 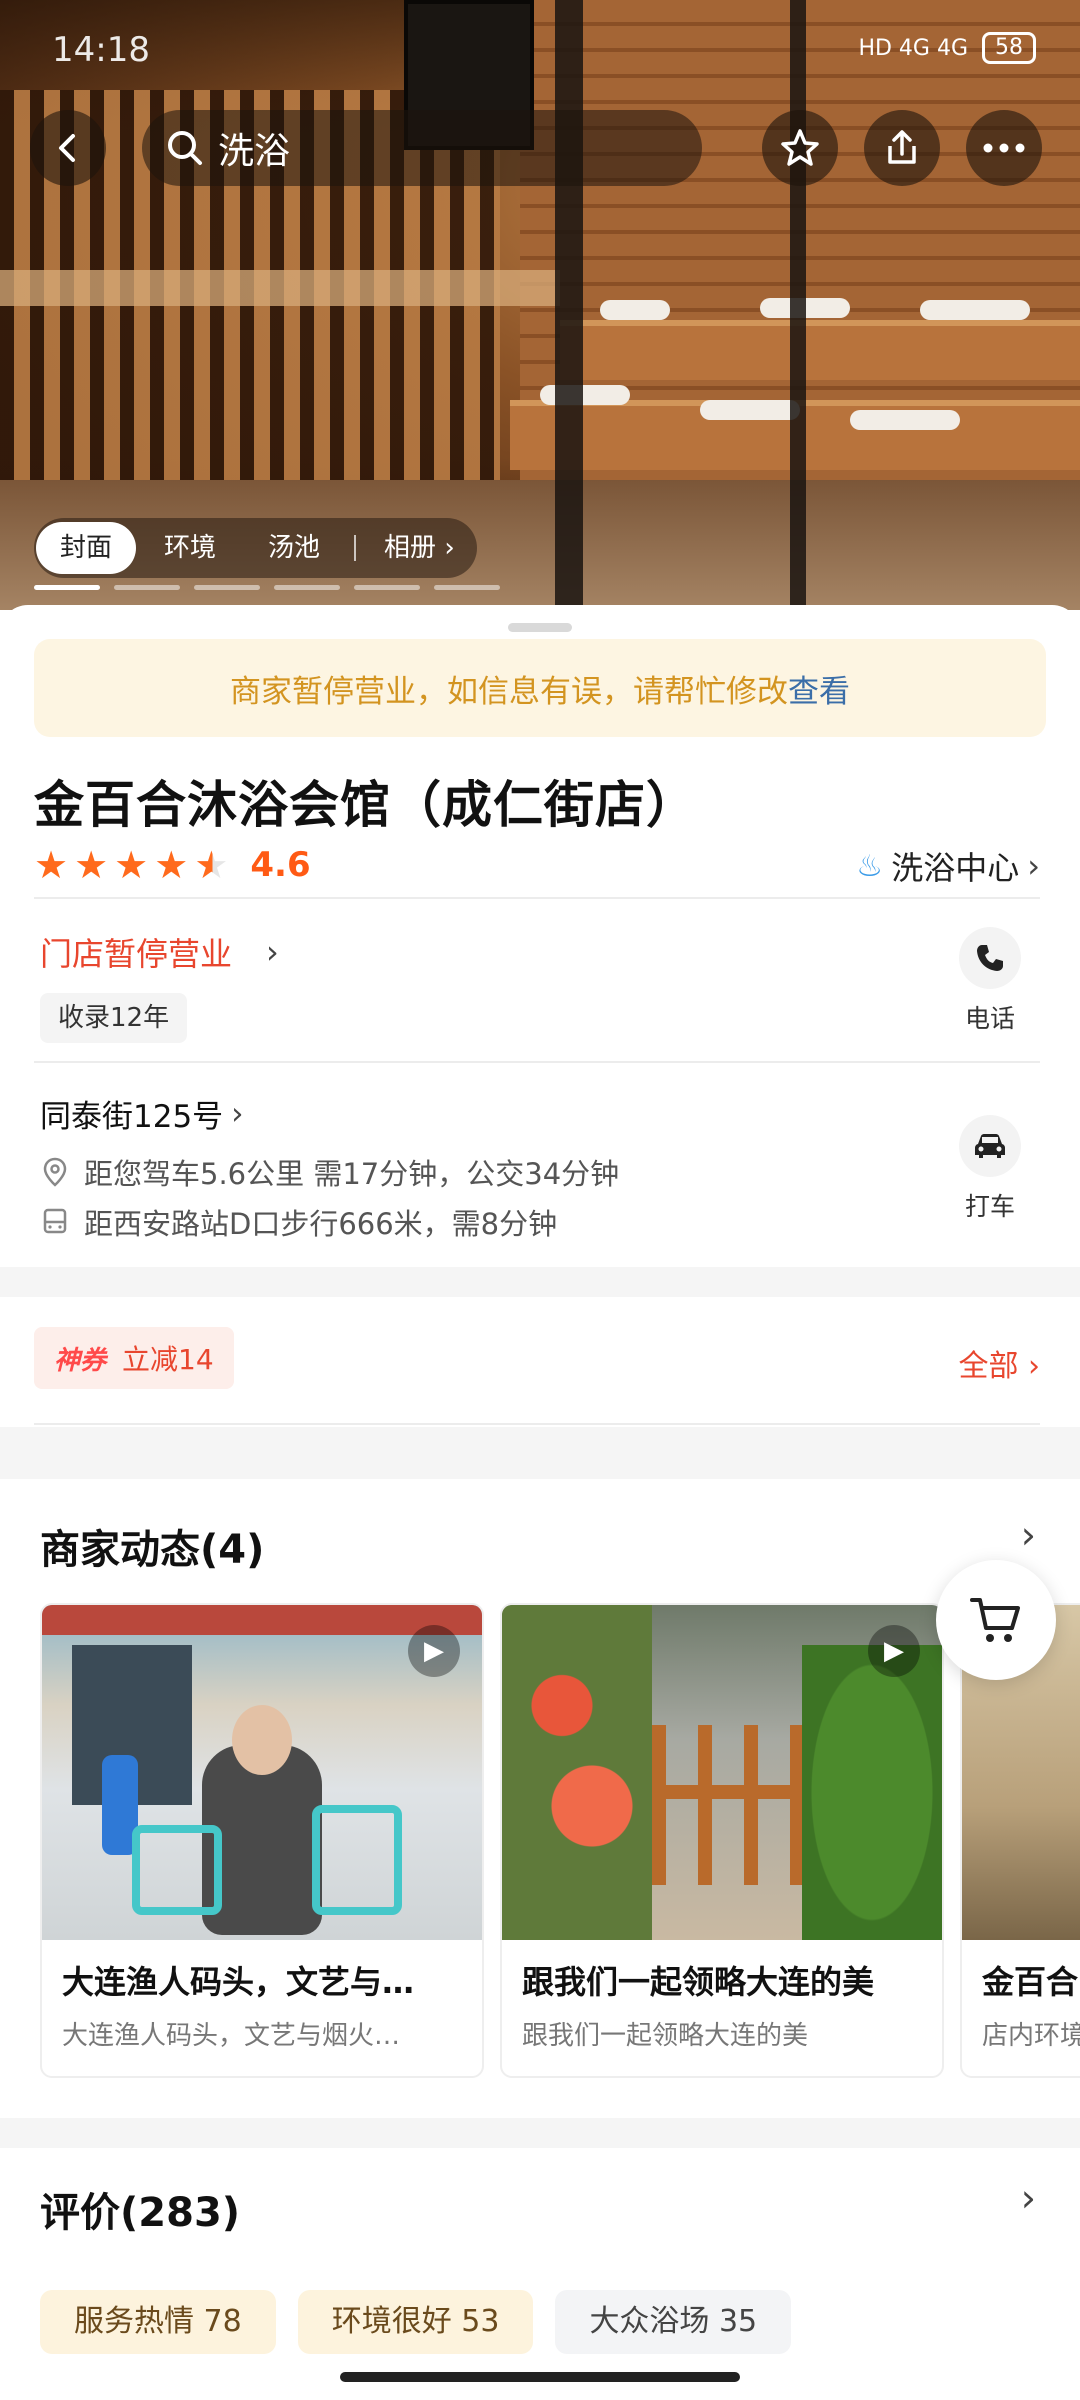 What do you see at coordinates (722, 1840) in the screenshot?
I see `update-card: ▶ 跟我们一起领略大连的美 跟我们一起领略大连的美` at bounding box center [722, 1840].